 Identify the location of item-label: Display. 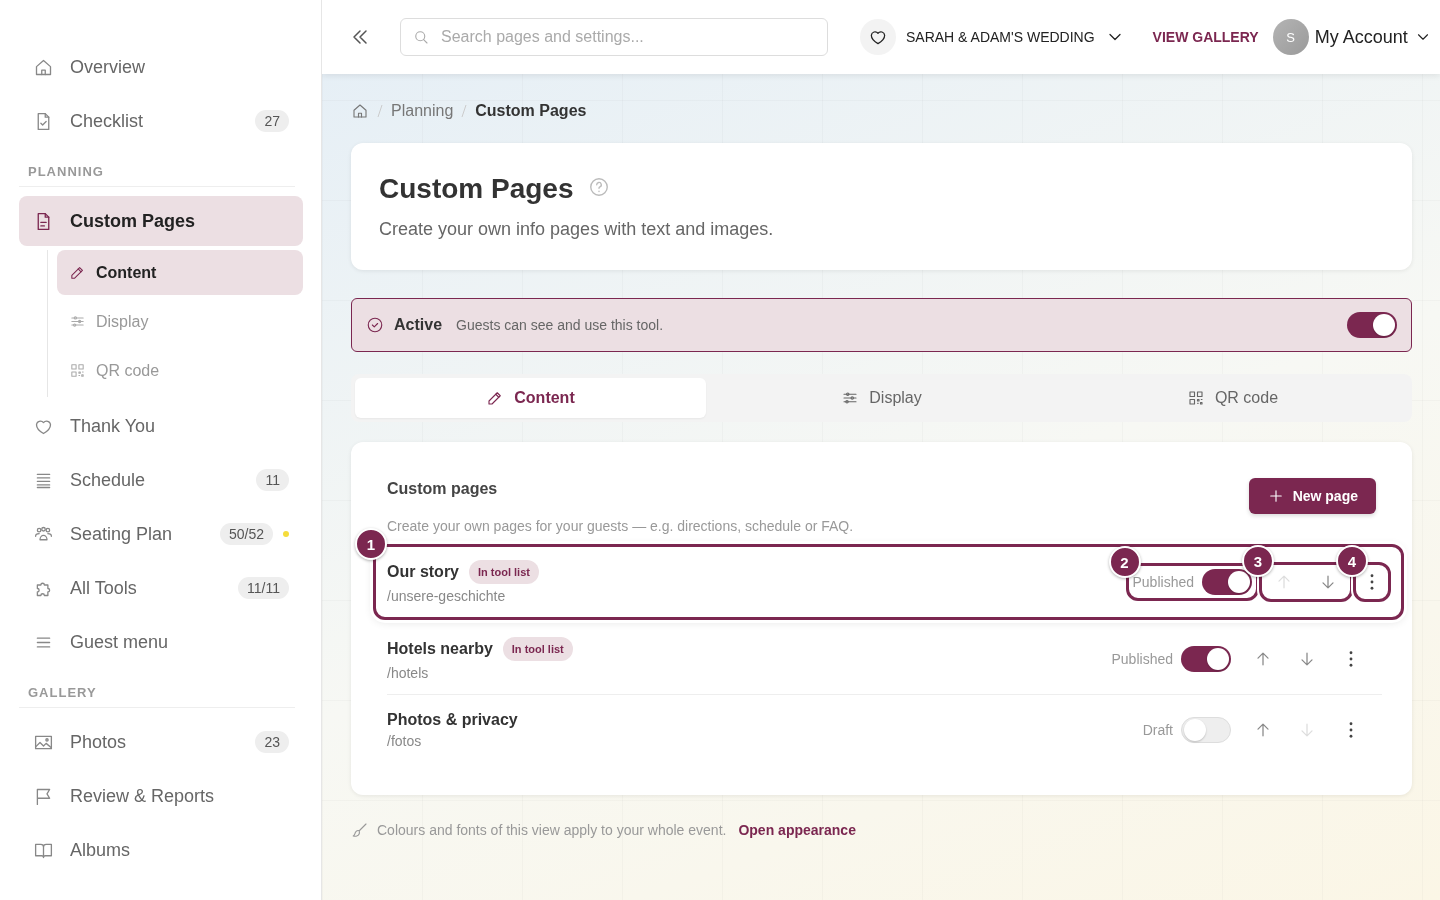
(122, 321).